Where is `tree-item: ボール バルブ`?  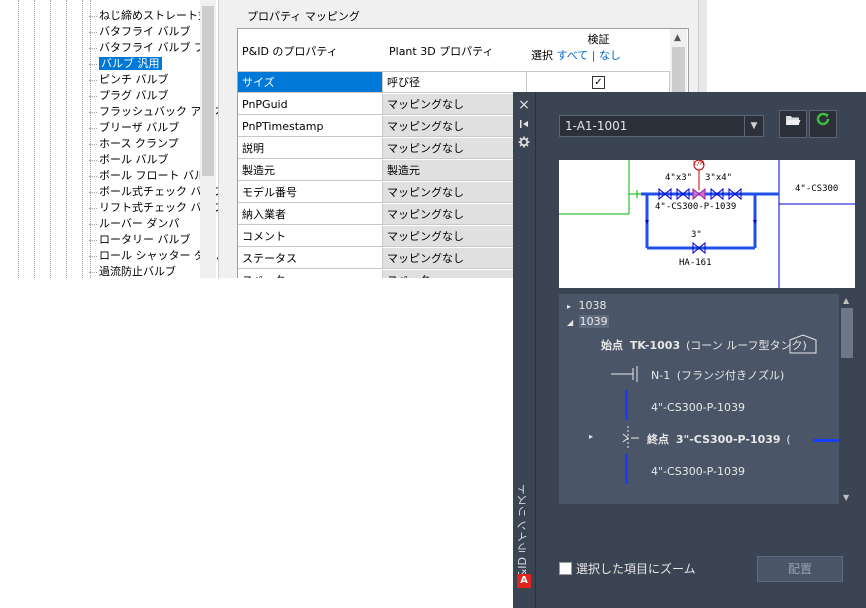 tree-item: ボール バルブ is located at coordinates (129, 160).